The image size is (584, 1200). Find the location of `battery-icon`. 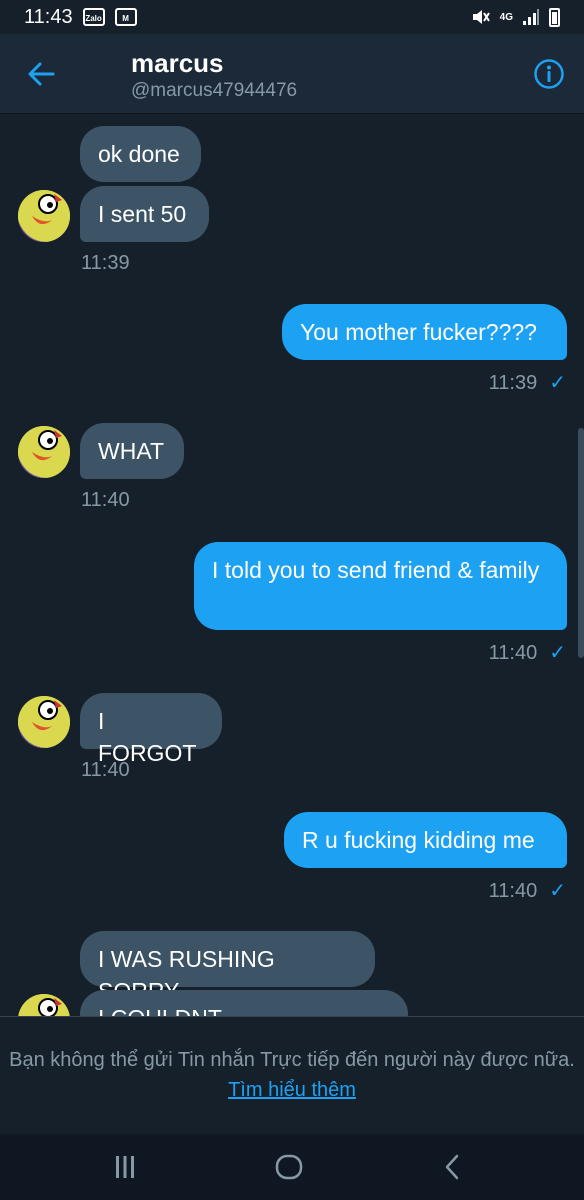

battery-icon is located at coordinates (554, 17).